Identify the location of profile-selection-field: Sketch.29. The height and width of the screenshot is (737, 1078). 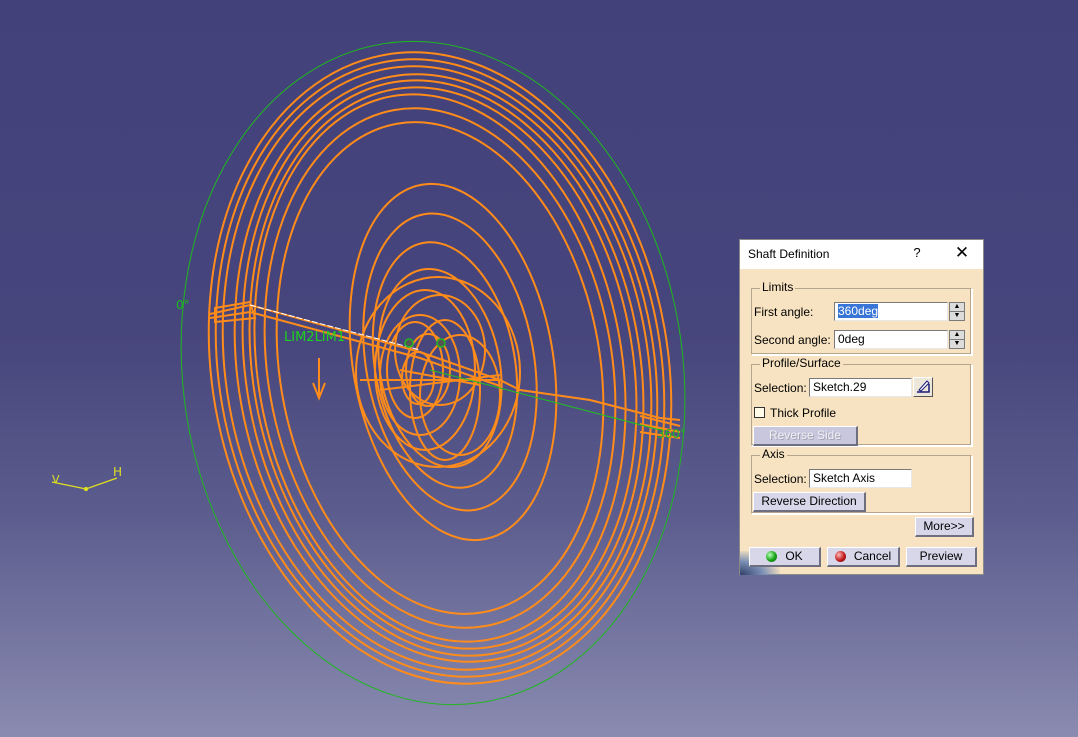
(860, 387).